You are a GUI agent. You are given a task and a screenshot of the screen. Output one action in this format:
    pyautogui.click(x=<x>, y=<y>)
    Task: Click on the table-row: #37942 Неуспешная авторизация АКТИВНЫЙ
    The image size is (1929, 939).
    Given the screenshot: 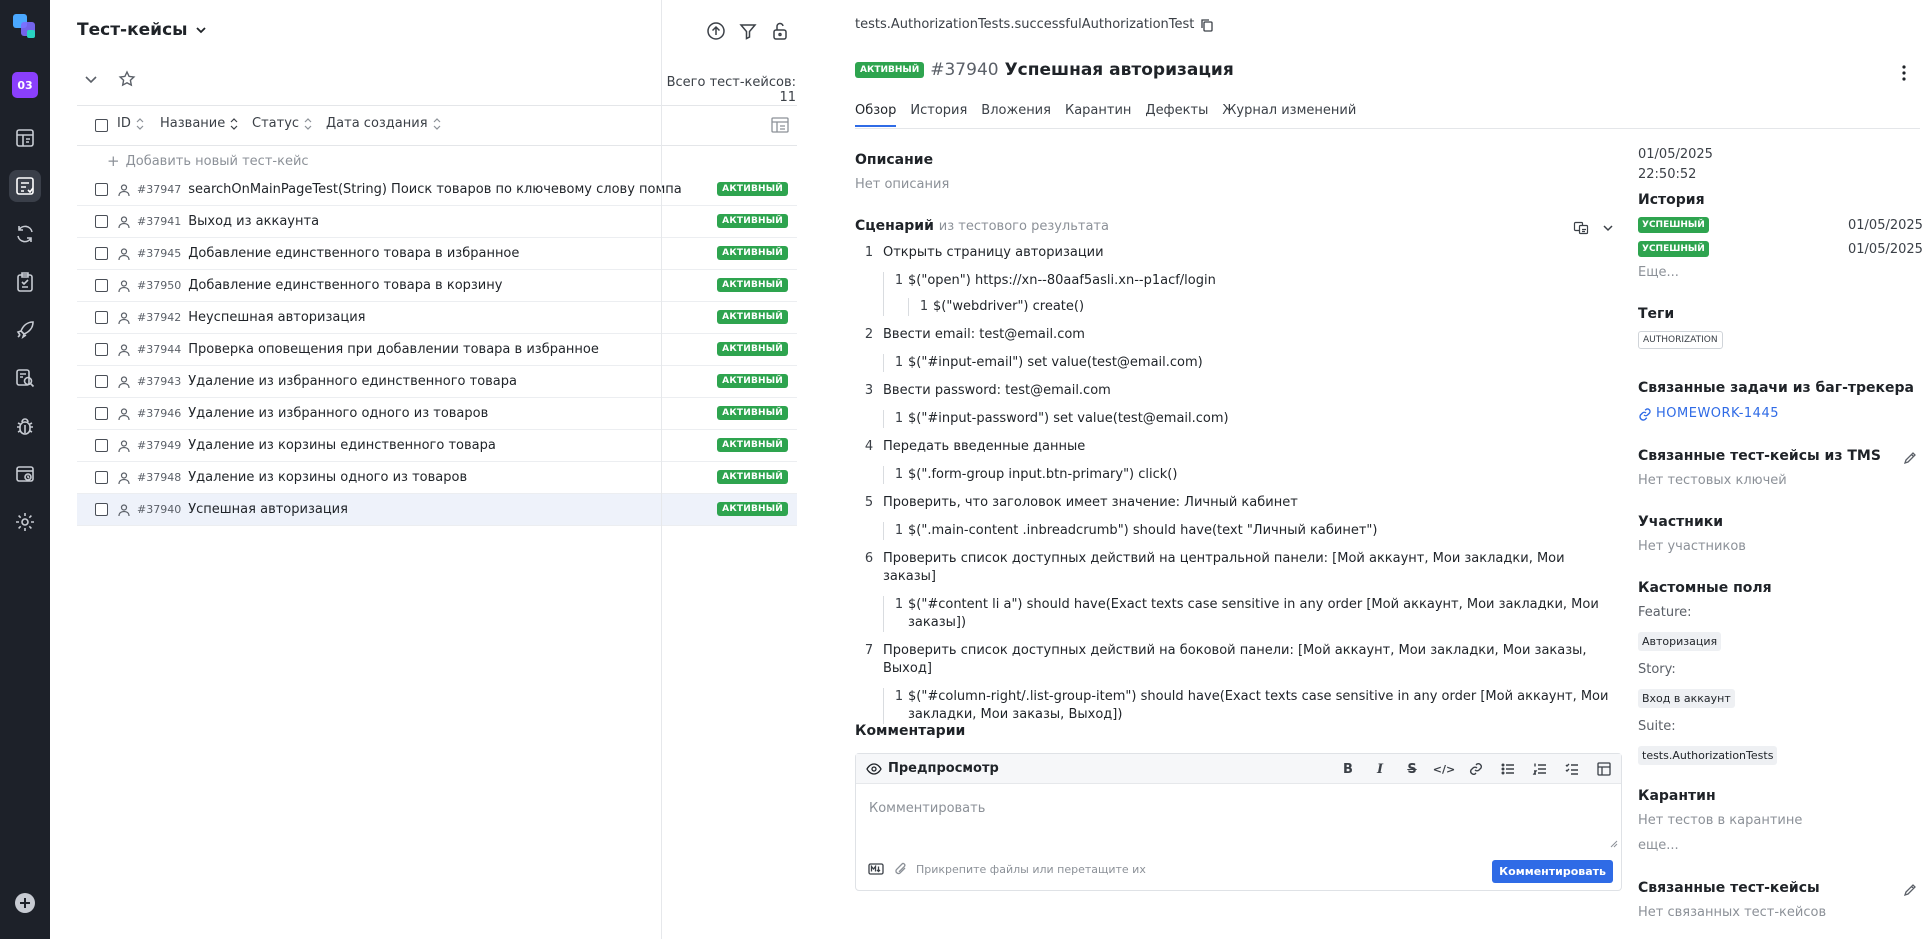 What is the action you would take?
    pyautogui.click(x=437, y=318)
    